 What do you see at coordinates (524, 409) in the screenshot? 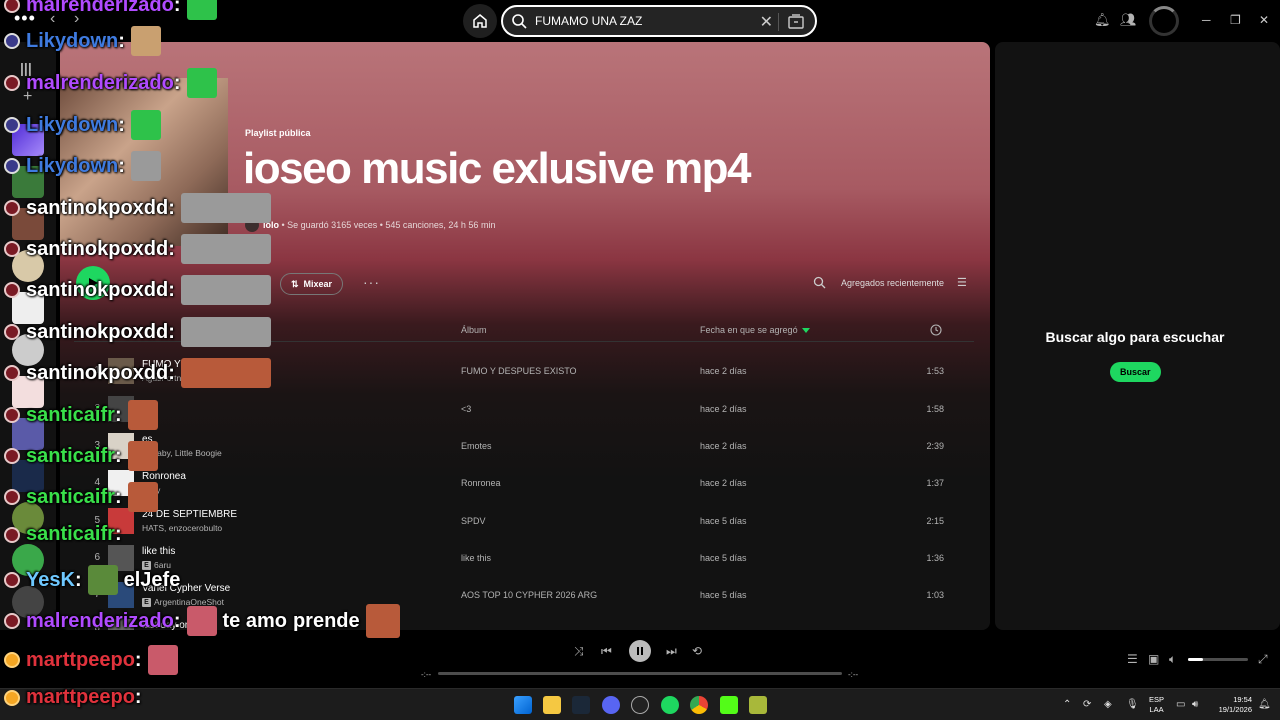
I see `track-row: 2 ll <3 hace 2 días 1:58` at bounding box center [524, 409].